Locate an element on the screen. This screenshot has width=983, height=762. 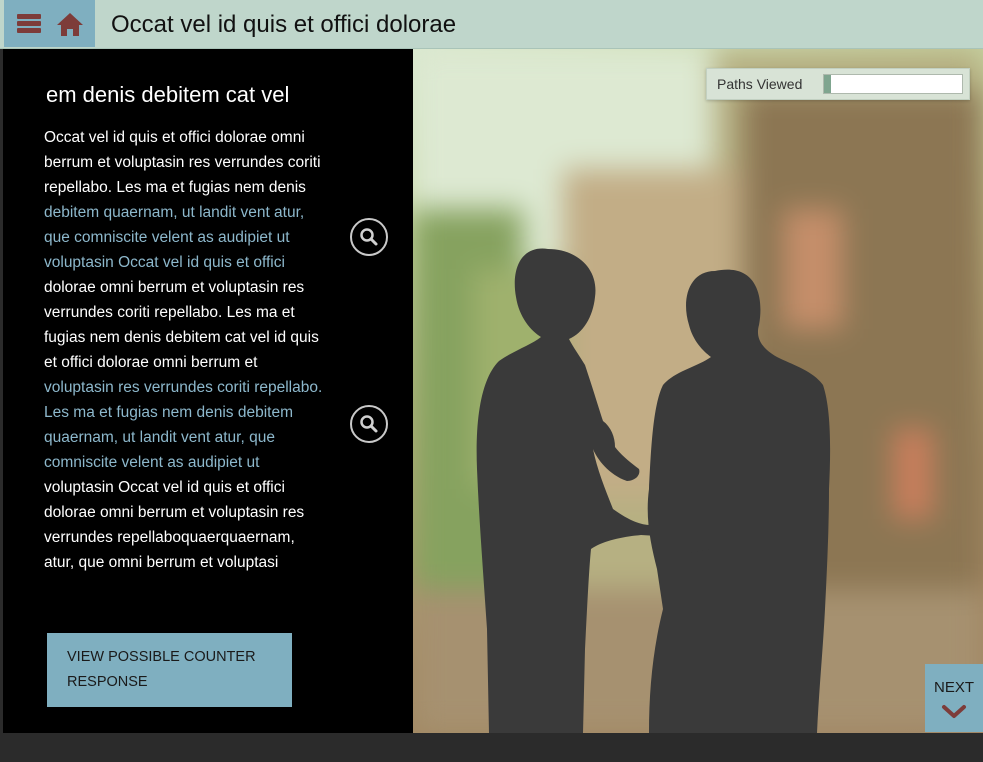
progress-fill is located at coordinates (827, 84).